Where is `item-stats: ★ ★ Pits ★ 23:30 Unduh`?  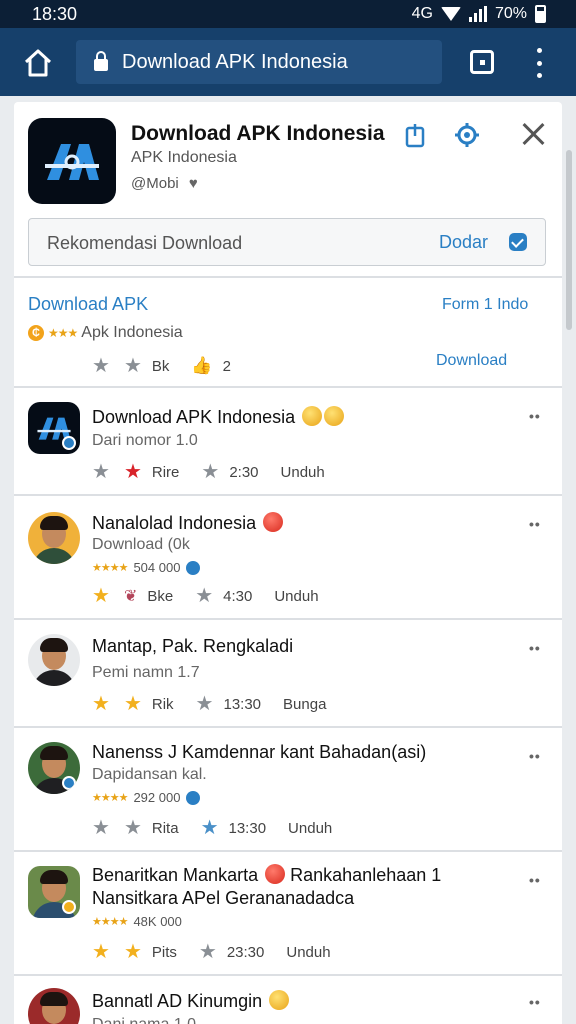
item-stats: ★ ★ Pits ★ 23:30 Unduh is located at coordinates (211, 952).